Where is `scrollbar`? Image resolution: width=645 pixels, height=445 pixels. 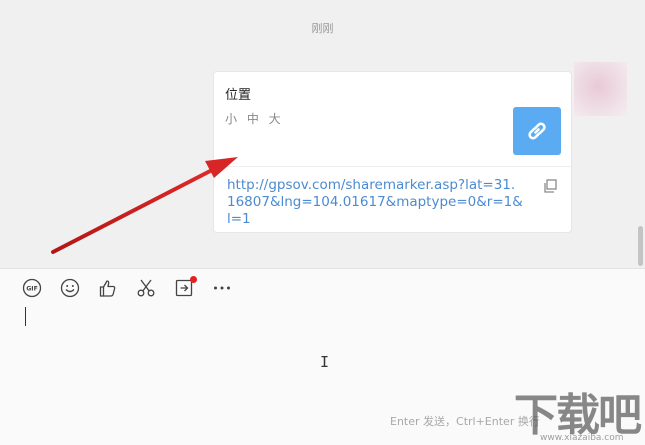 scrollbar is located at coordinates (640, 246).